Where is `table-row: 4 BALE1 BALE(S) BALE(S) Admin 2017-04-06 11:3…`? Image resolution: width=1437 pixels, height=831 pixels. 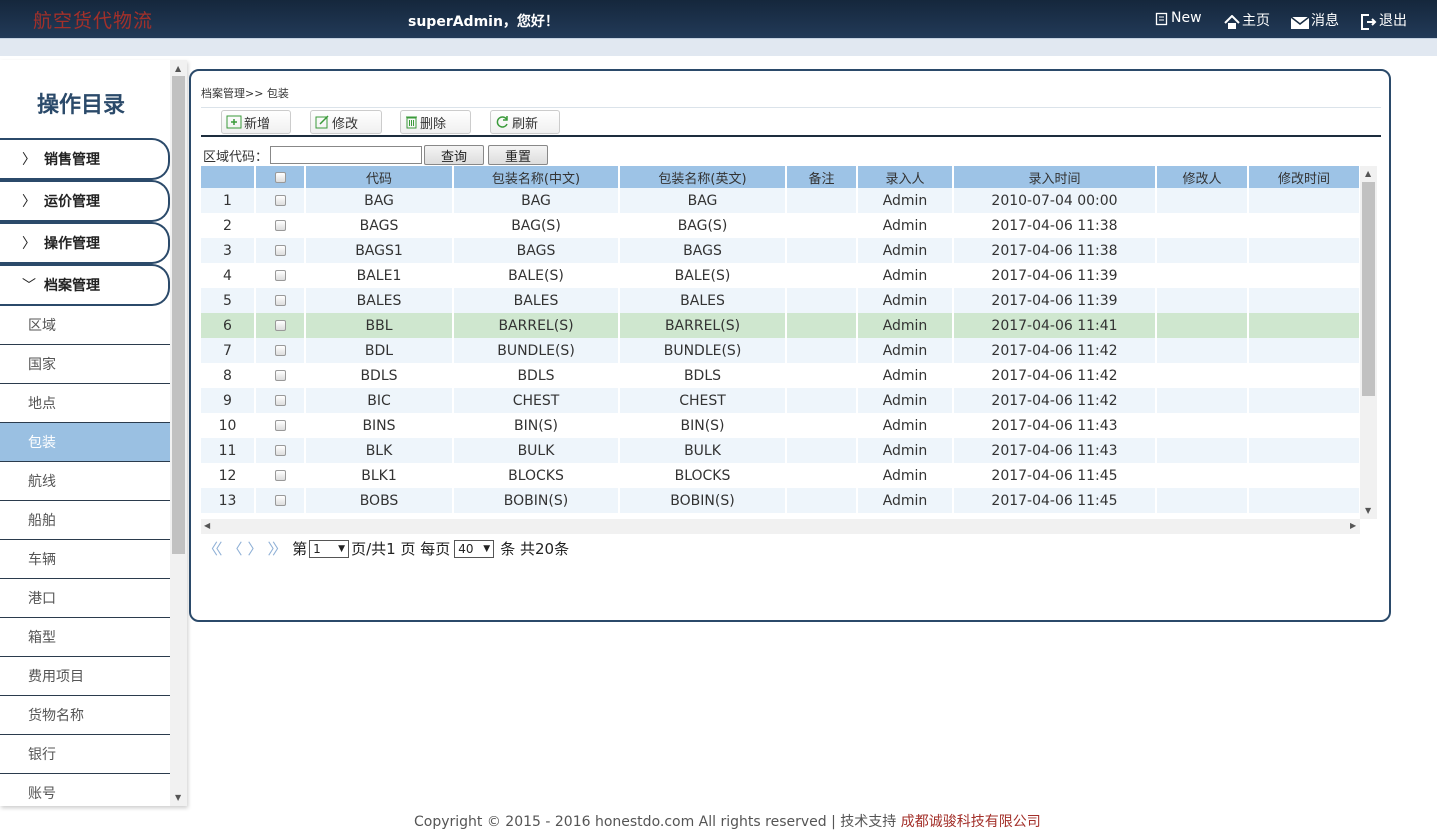
table-row: 4 BALE1 BALE(S) BALE(S) Admin 2017-04-06 11:3… is located at coordinates (781, 275).